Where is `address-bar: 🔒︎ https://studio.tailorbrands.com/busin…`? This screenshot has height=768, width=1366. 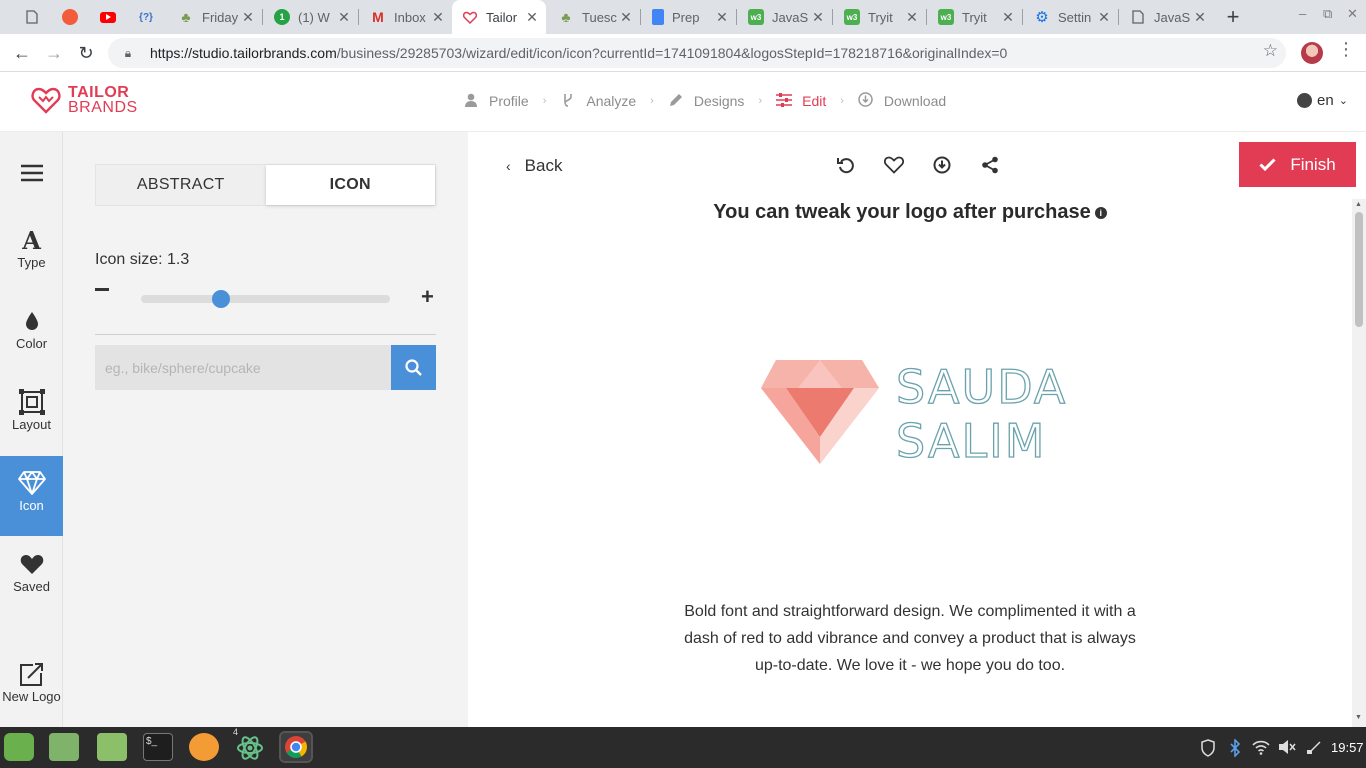 address-bar: 🔒︎ https://studio.tailorbrands.com/busin… is located at coordinates (697, 53).